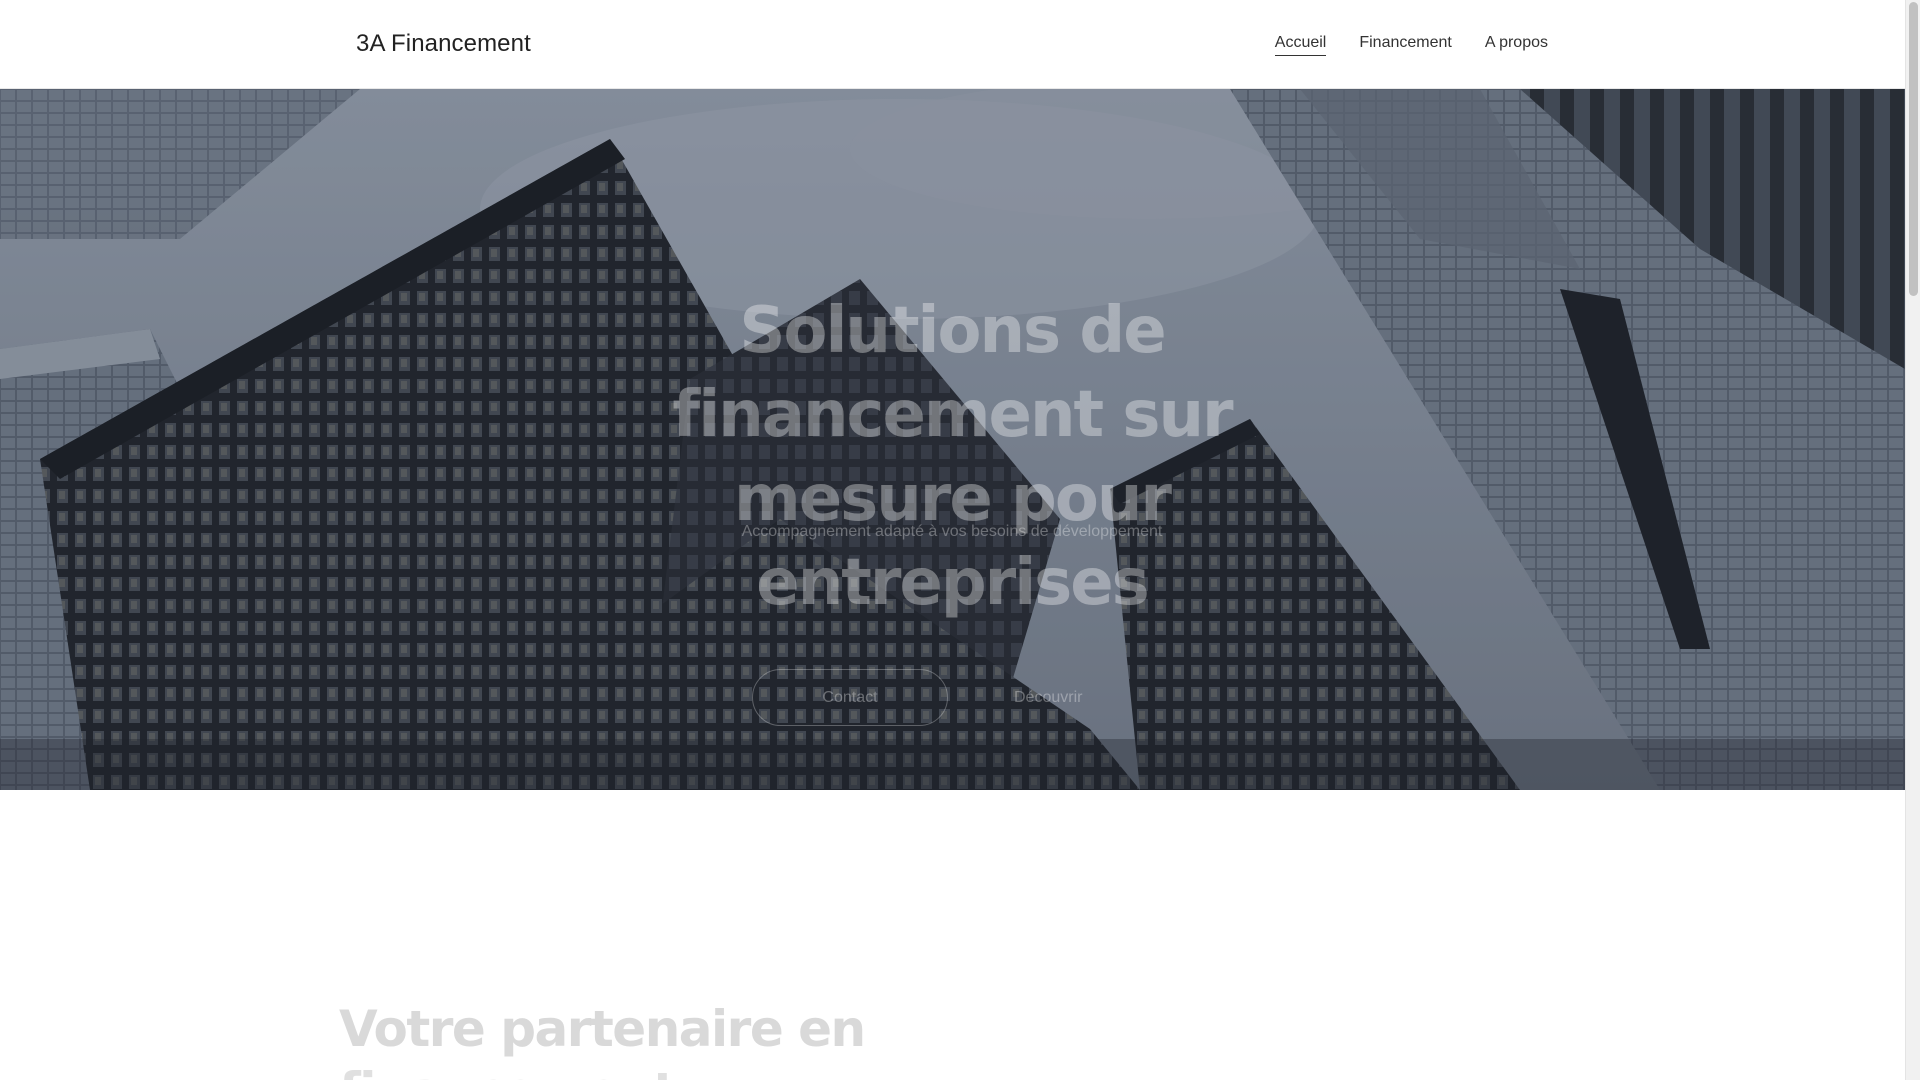 Image resolution: width=1920 pixels, height=1080 pixels. Describe the element at coordinates (443, 44) in the screenshot. I see `site-logo: 3A Financement` at that location.